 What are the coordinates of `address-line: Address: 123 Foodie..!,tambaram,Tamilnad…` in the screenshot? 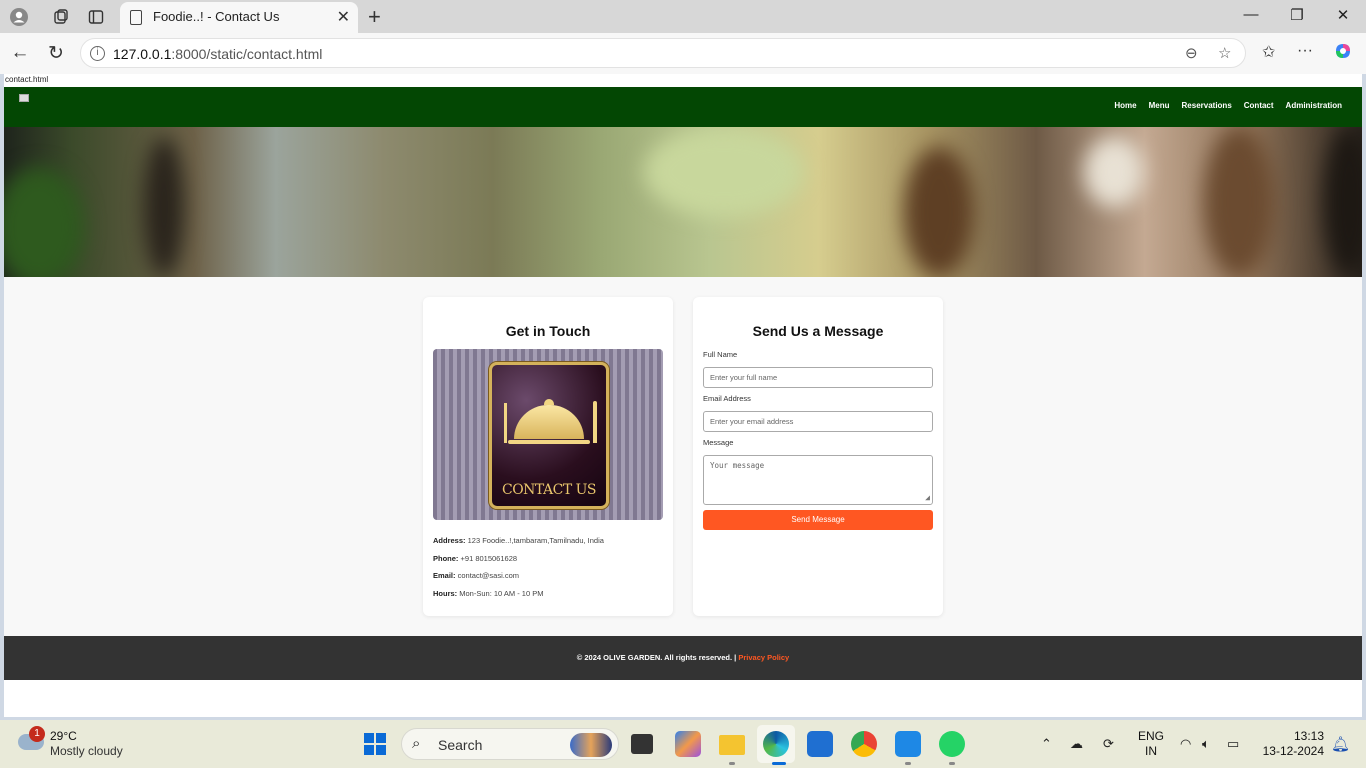 It's located at (518, 540).